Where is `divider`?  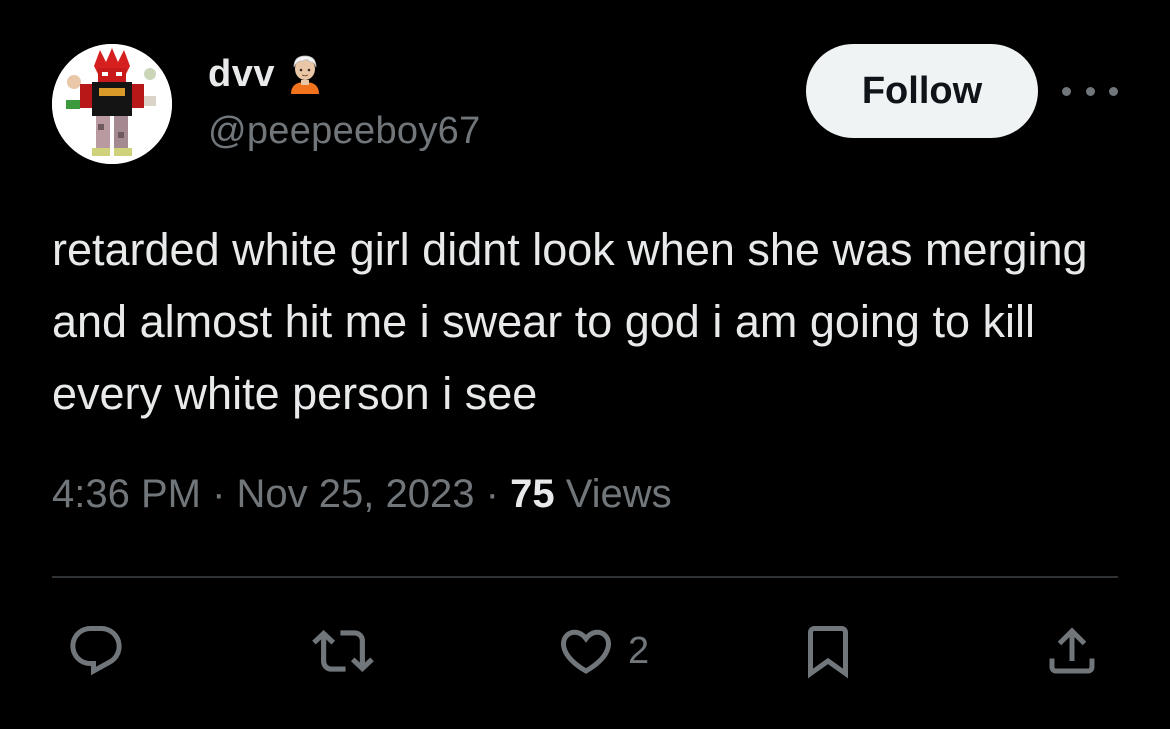 divider is located at coordinates (585, 577).